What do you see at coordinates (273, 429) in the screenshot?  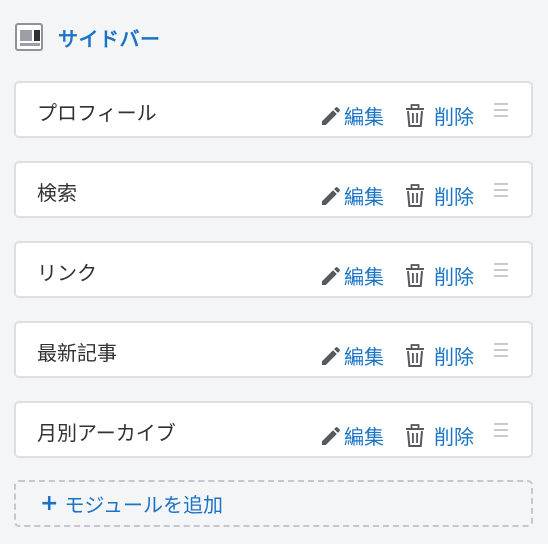 I see `module-row: 月別アーカイブ 編集 削除` at bounding box center [273, 429].